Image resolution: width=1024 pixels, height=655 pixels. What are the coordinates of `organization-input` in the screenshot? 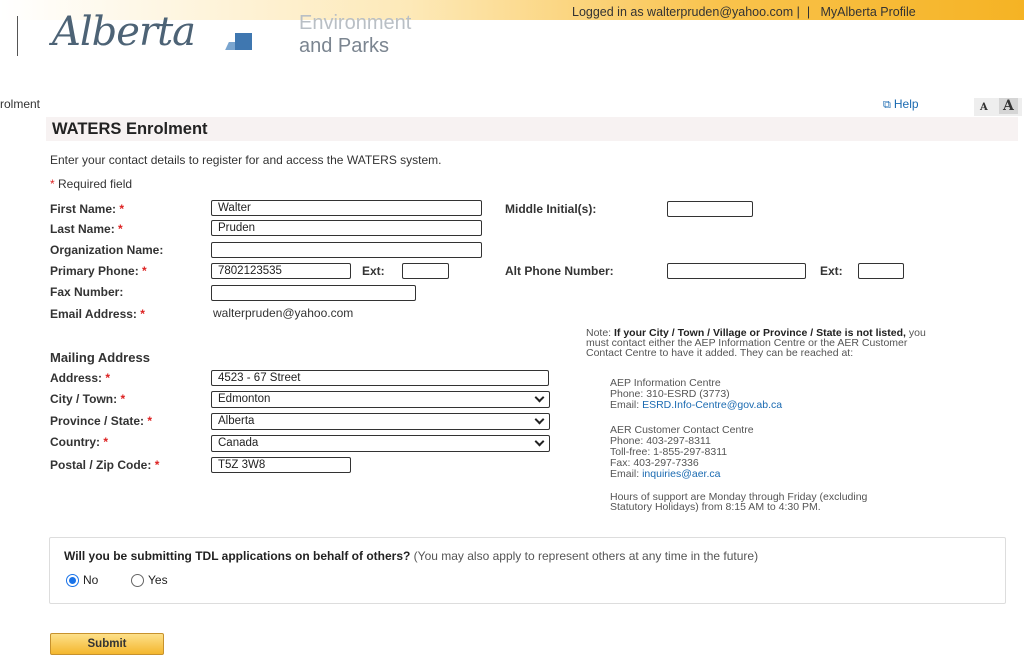 It's located at (346, 250).